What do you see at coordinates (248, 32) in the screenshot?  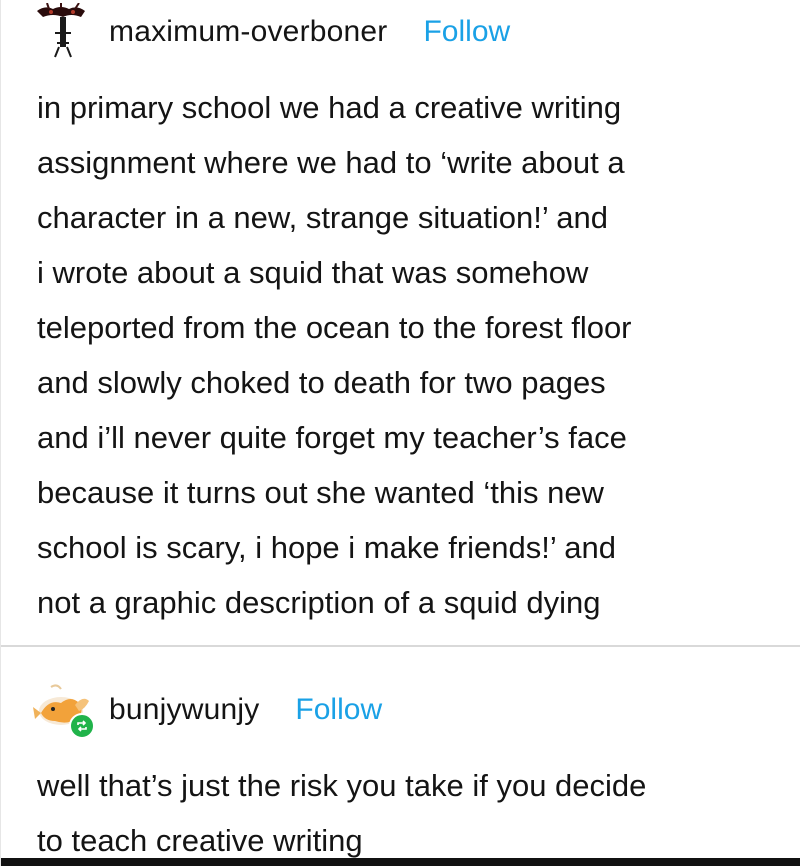 I see `username: maximum-overboner` at bounding box center [248, 32].